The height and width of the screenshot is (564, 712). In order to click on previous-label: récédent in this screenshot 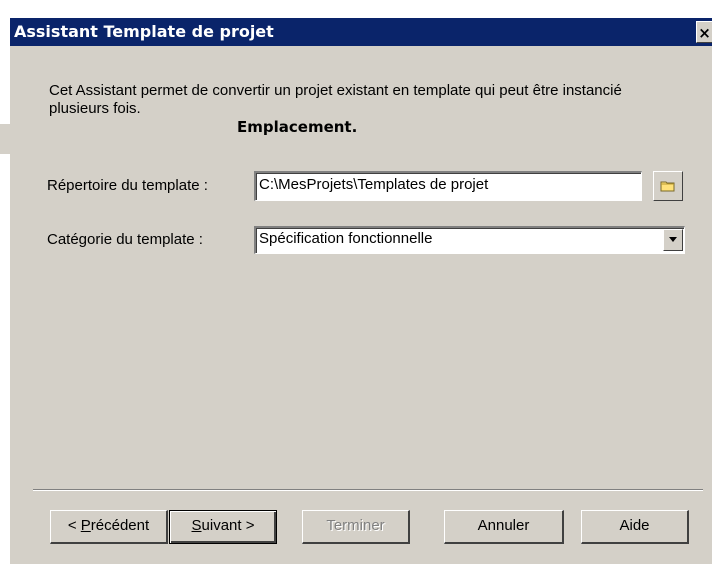, I will do `click(120, 525)`.